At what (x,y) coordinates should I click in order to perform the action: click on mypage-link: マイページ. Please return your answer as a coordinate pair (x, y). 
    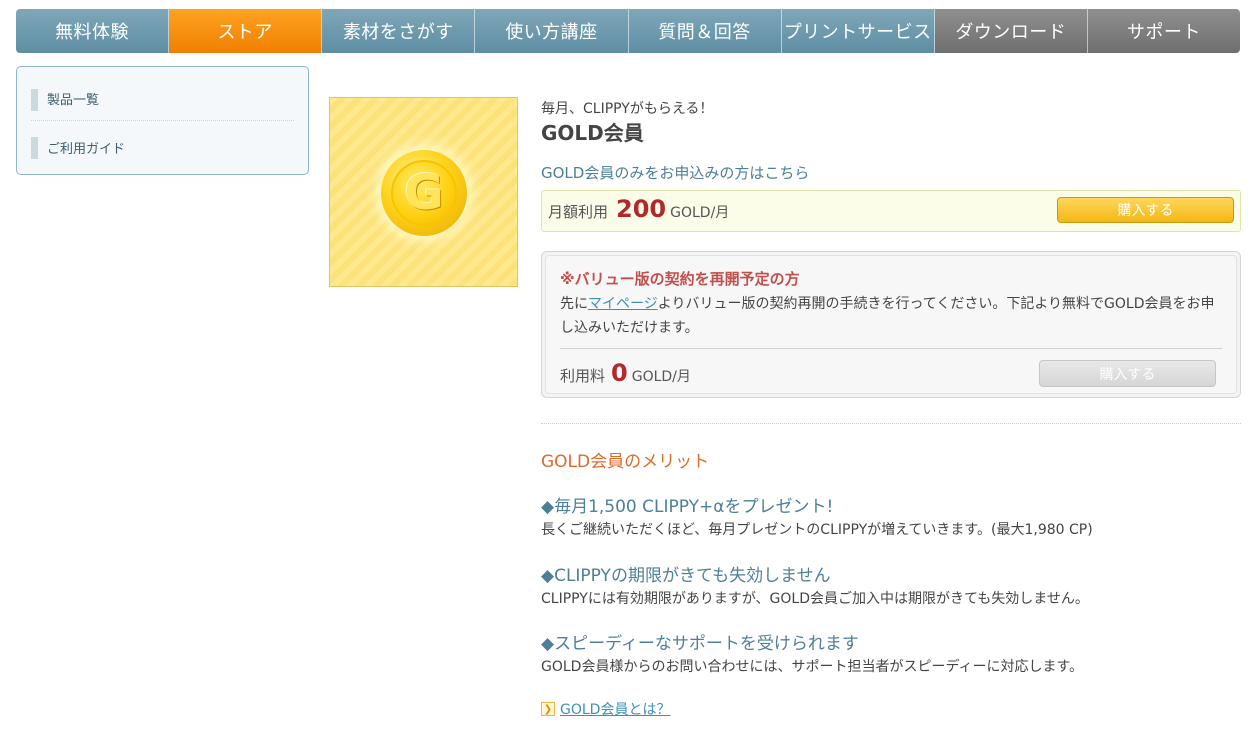
    Looking at the image, I should click on (623, 304).